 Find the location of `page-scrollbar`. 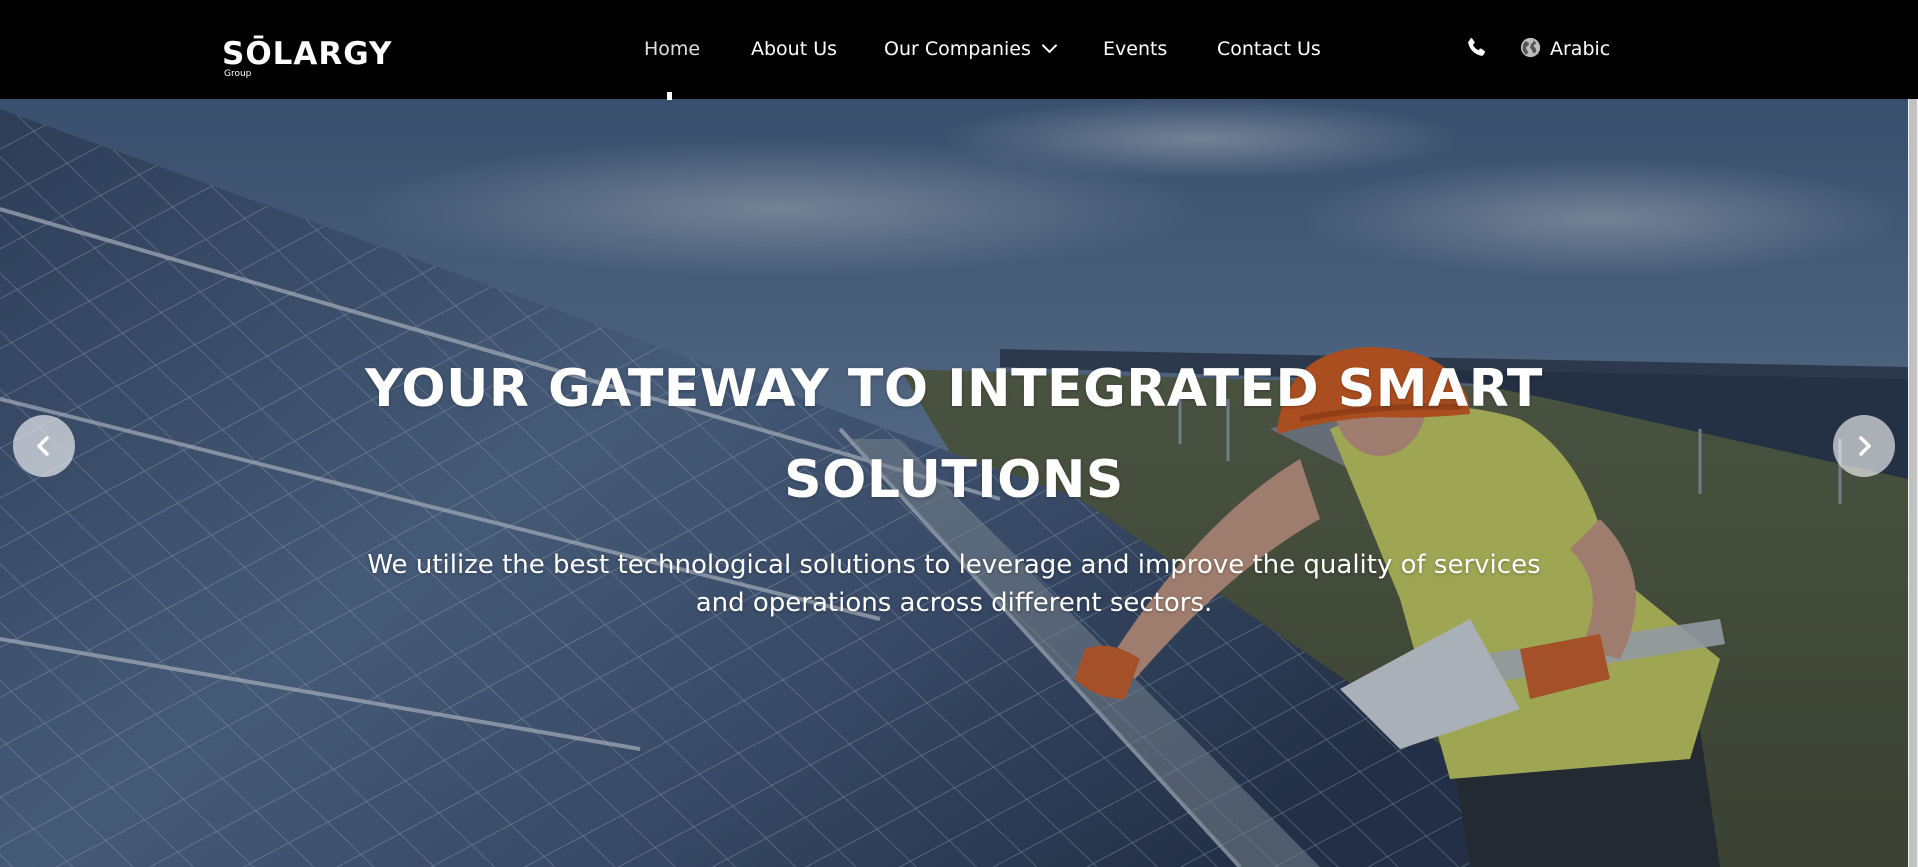

page-scrollbar is located at coordinates (1913, 483).